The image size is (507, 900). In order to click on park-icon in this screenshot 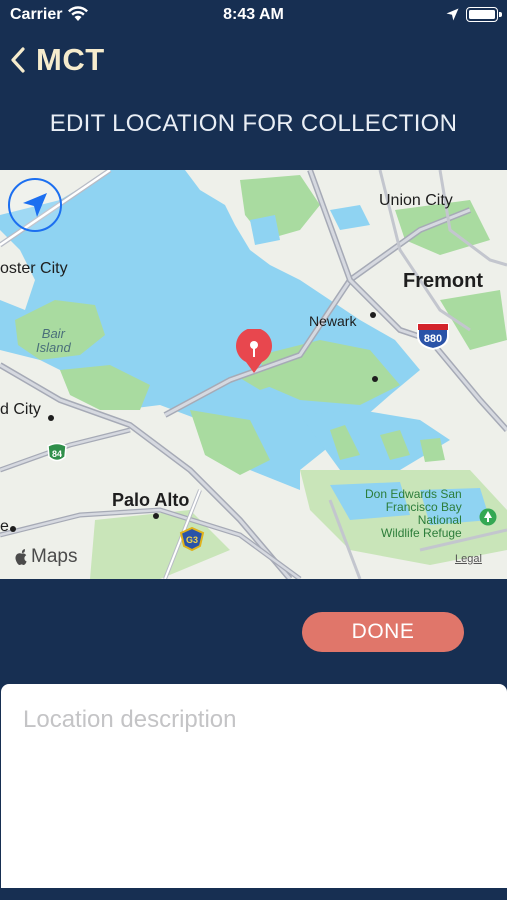, I will do `click(488, 517)`.